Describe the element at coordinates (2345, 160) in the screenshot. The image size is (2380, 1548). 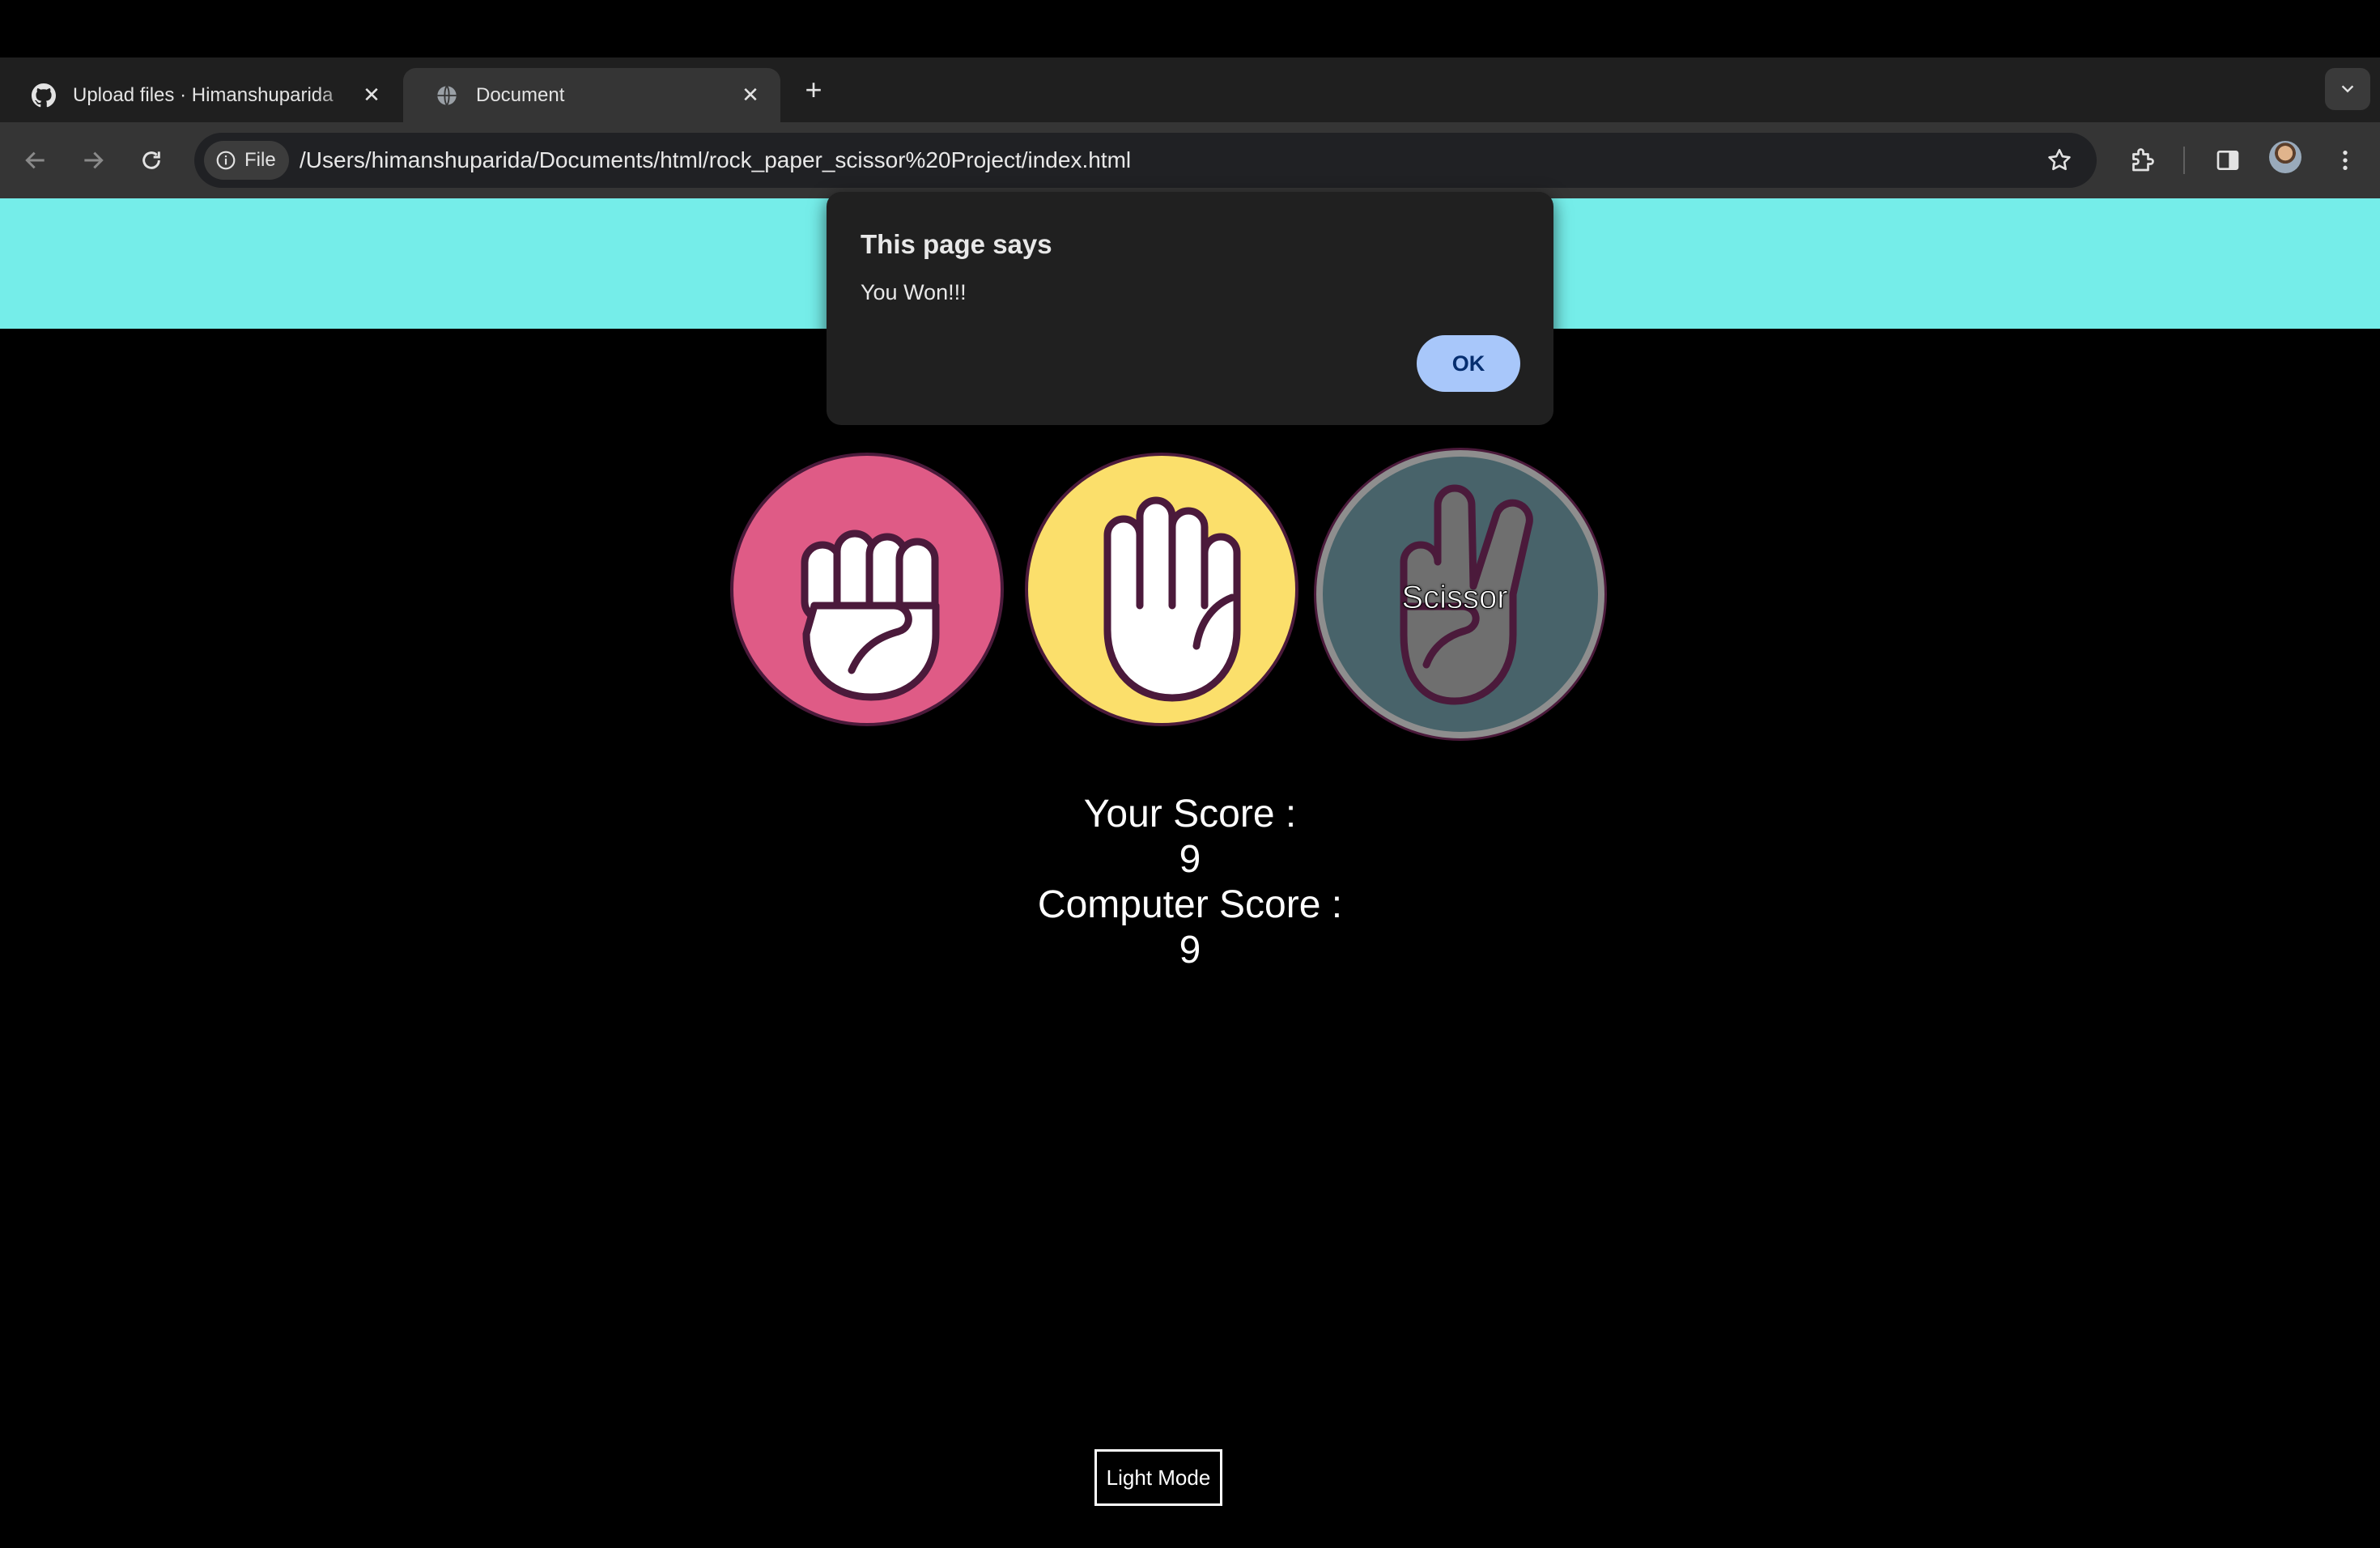
I see `menu-kebab-icon` at that location.